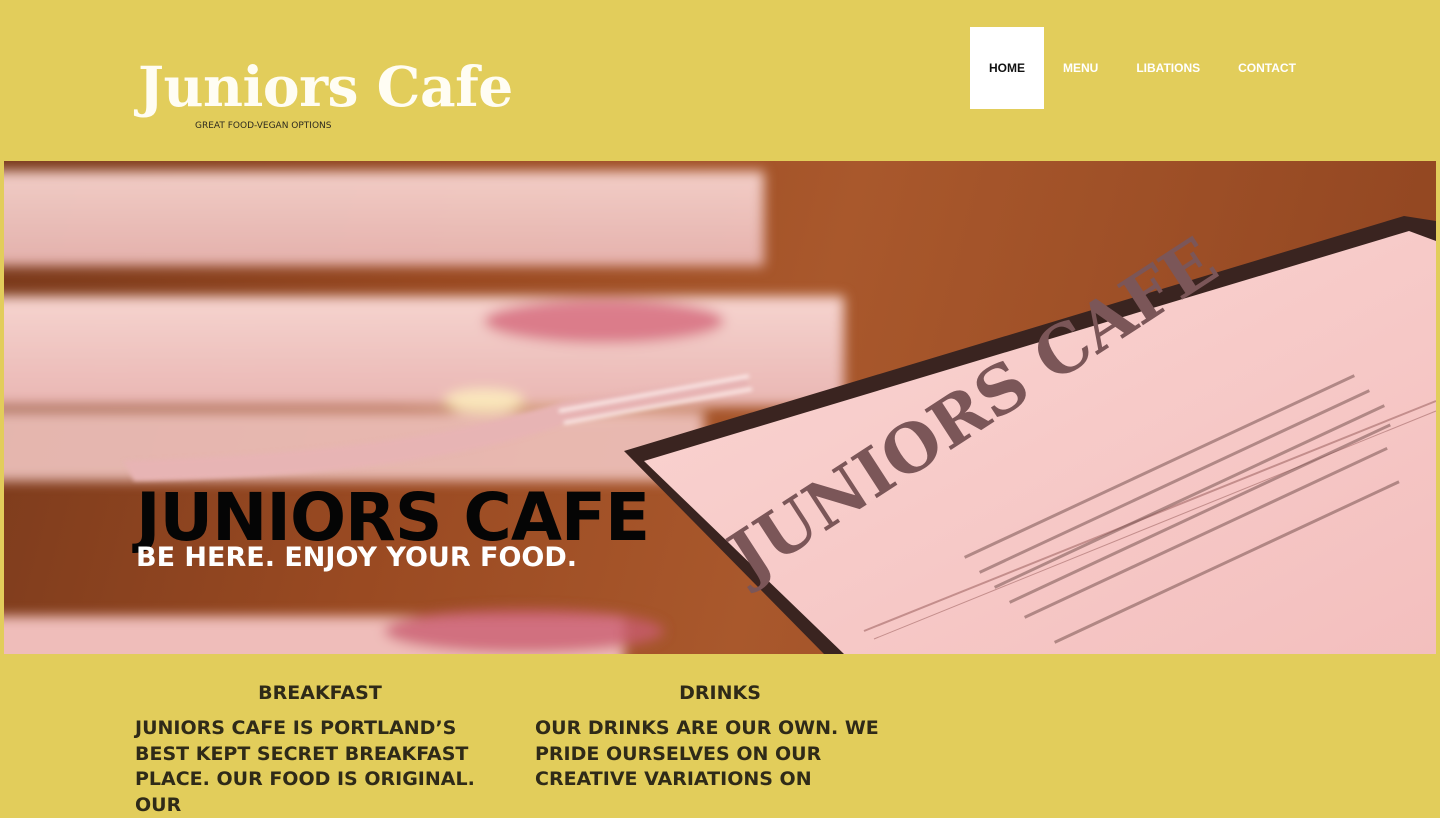  What do you see at coordinates (1080, 68) in the screenshot?
I see `nav-menu: MENU` at bounding box center [1080, 68].